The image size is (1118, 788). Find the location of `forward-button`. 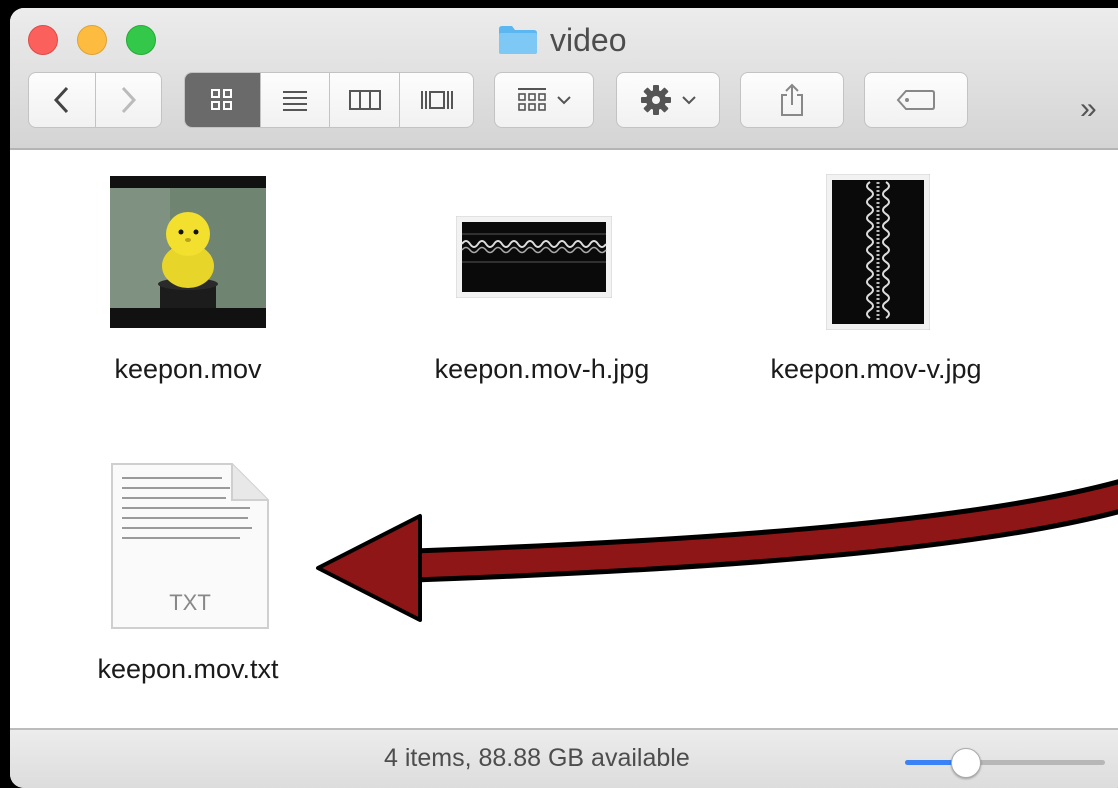

forward-button is located at coordinates (128, 100).